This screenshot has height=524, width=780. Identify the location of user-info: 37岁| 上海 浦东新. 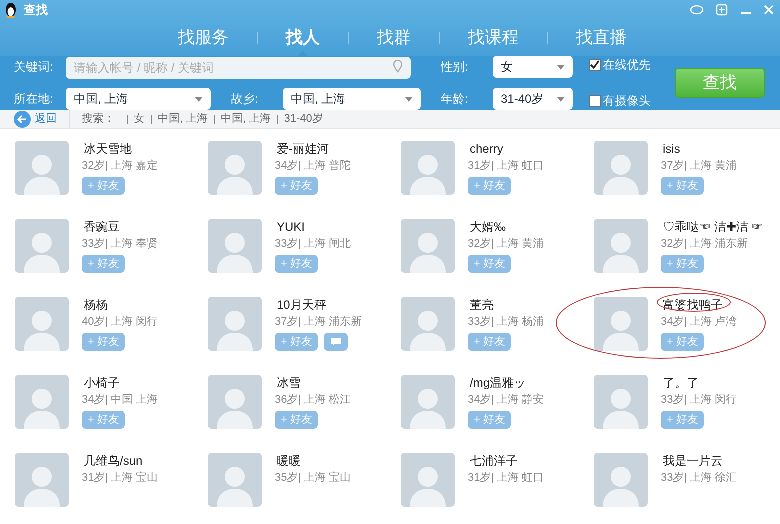
(318, 322).